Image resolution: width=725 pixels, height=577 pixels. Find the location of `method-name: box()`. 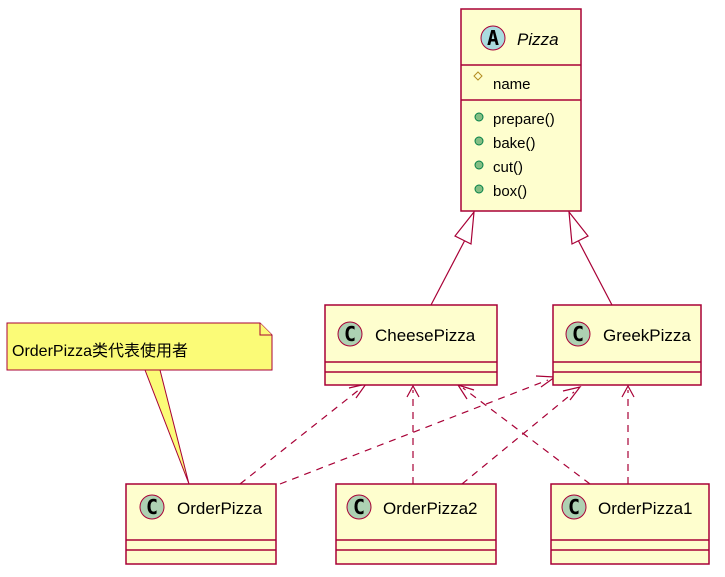

method-name: box() is located at coordinates (510, 191).